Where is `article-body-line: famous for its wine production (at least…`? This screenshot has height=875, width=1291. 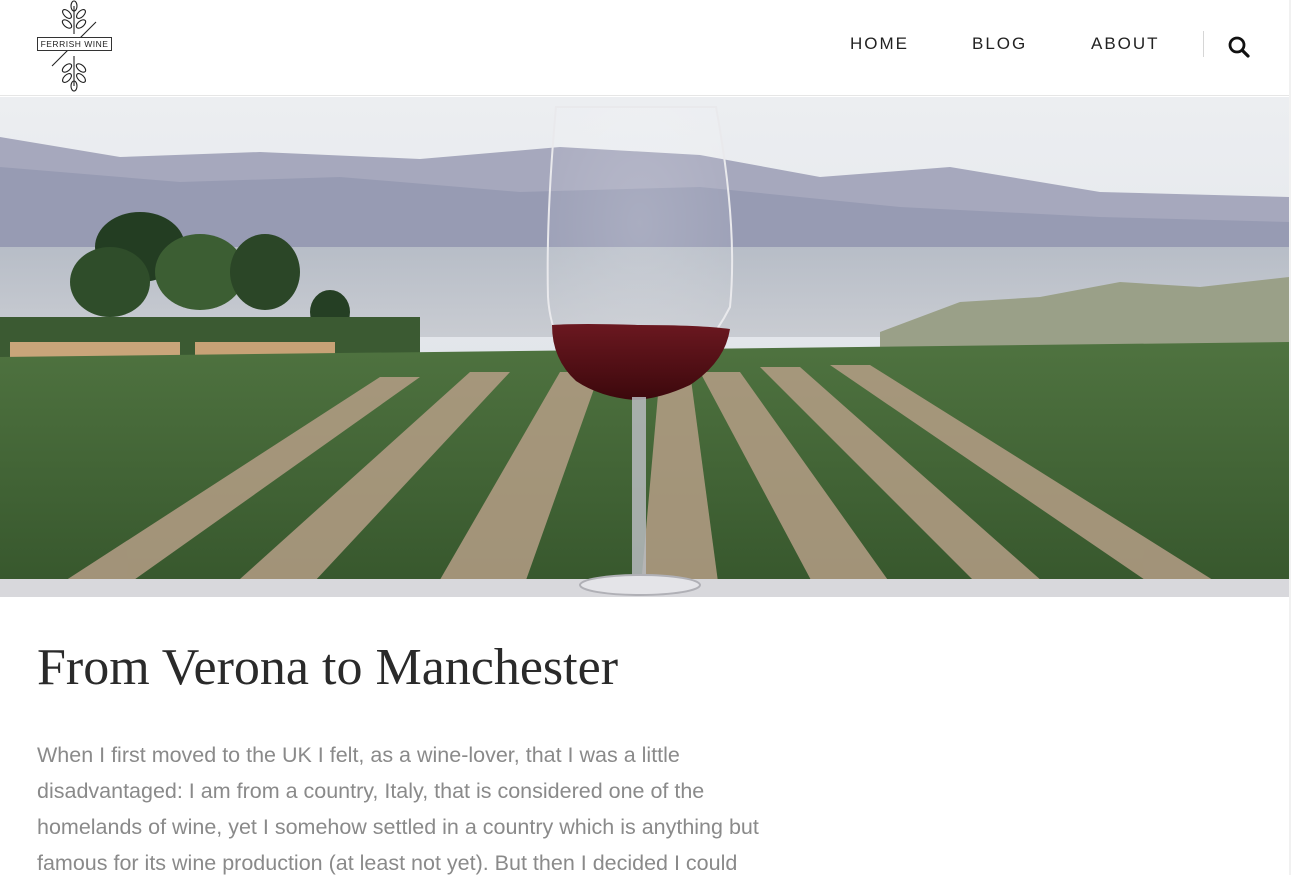
article-body-line: famous for its wine production (at least… is located at coordinates (387, 863).